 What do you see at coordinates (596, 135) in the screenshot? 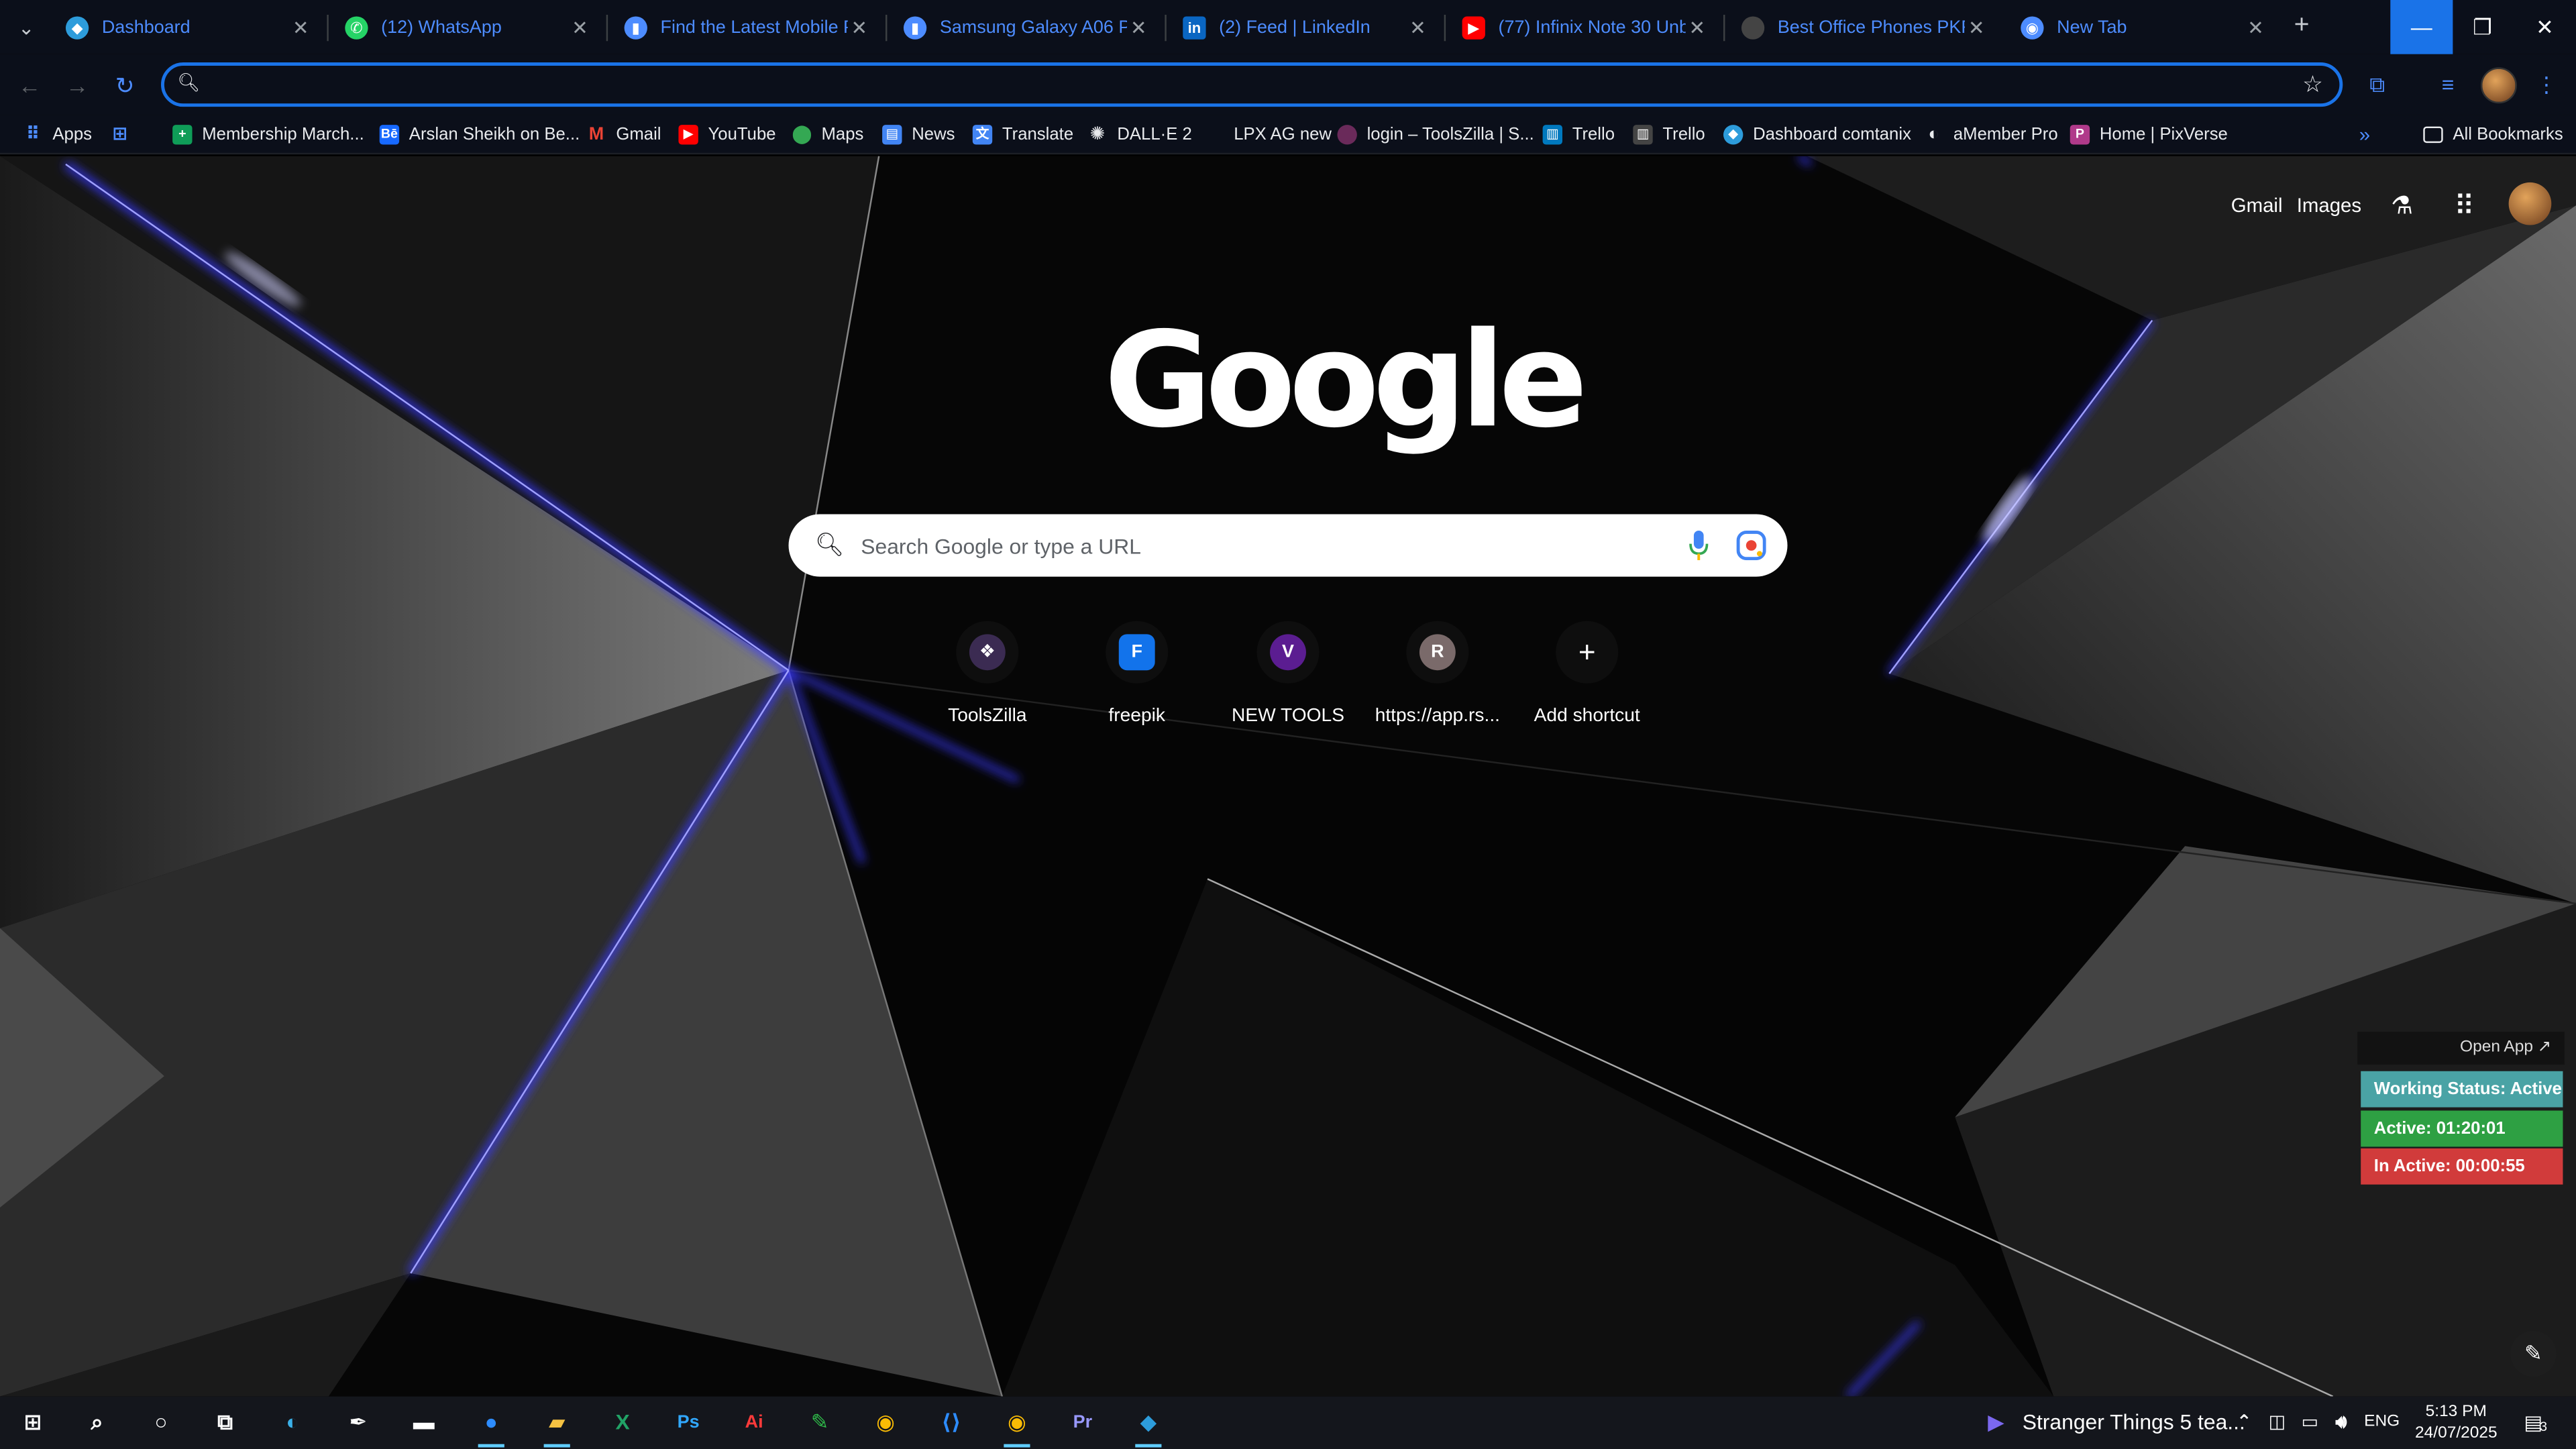
I see `gmail-icon: M` at bounding box center [596, 135].